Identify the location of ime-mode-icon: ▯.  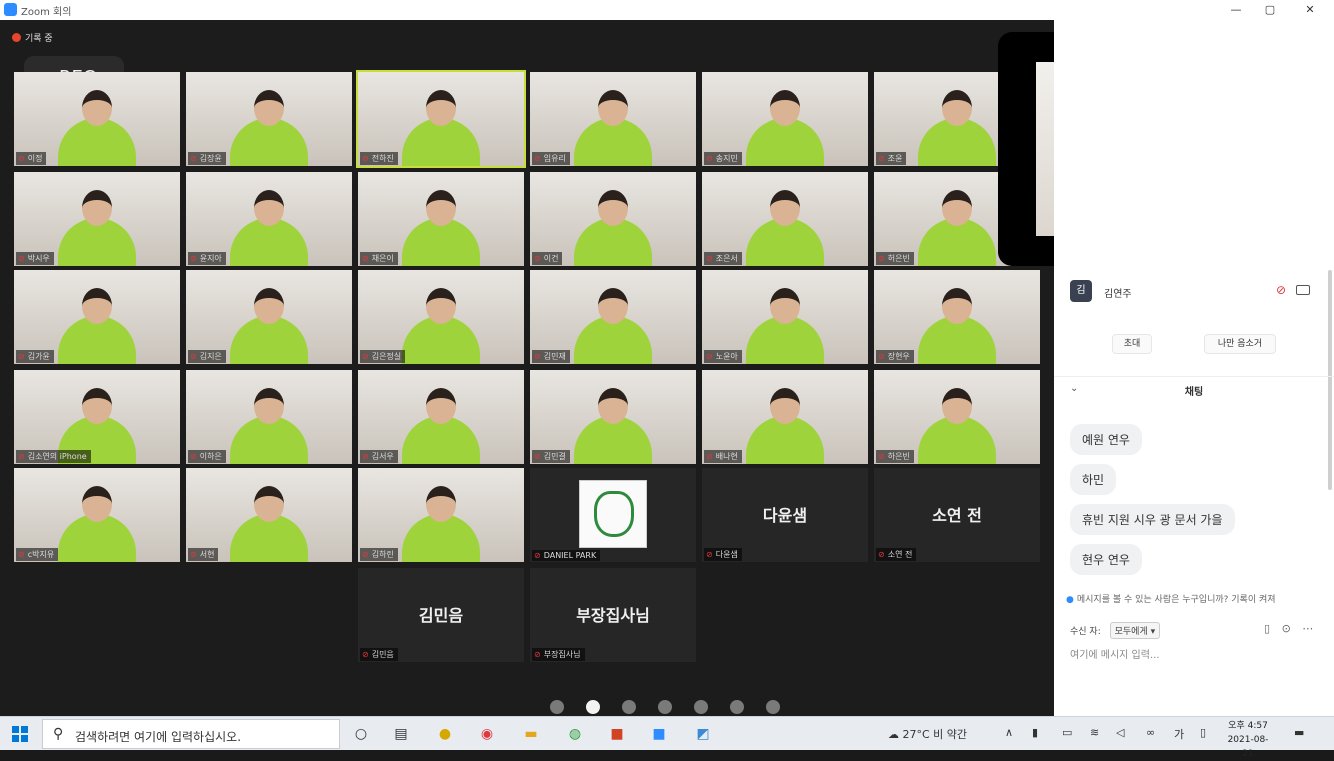
(1203, 732).